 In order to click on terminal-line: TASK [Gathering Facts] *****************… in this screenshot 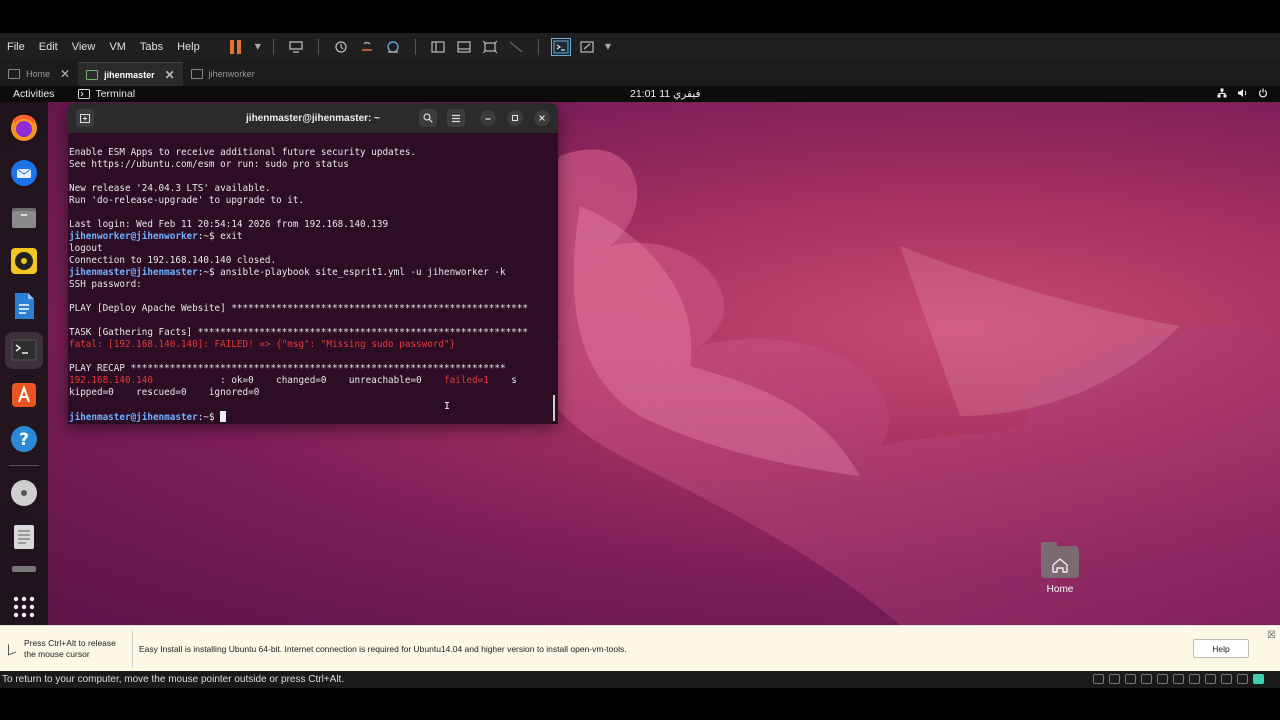, I will do `click(313, 333)`.